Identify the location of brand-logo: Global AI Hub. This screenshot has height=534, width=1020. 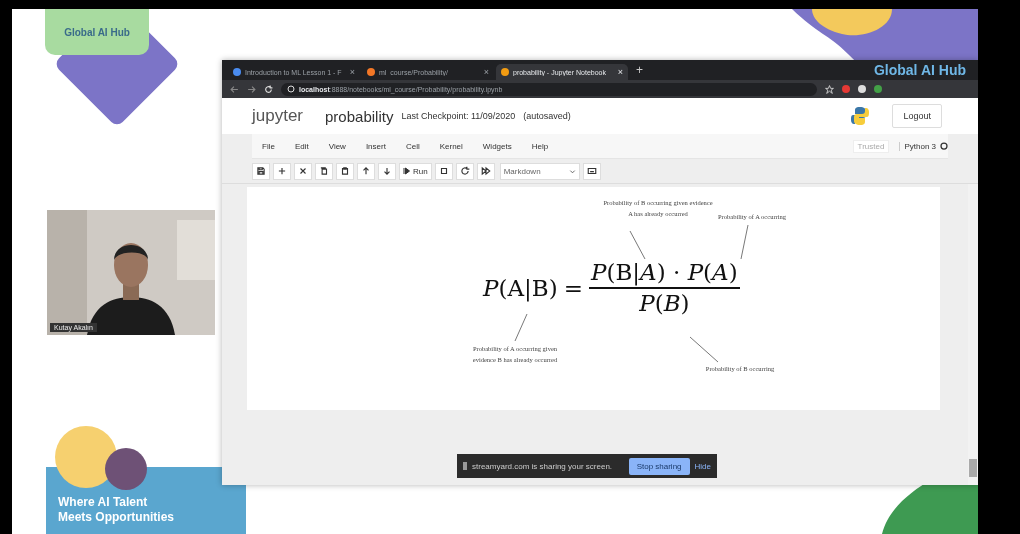
(919, 70).